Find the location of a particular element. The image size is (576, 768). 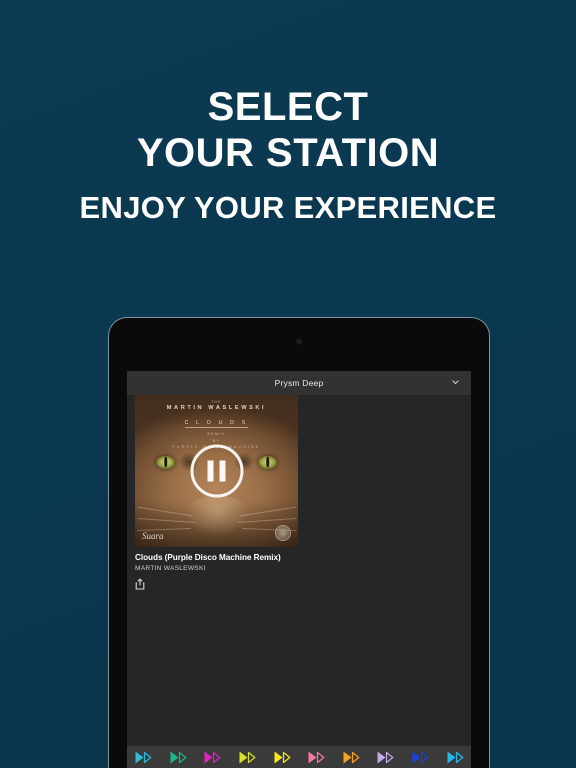

cover-remix-label: REMIX is located at coordinates (216, 434).